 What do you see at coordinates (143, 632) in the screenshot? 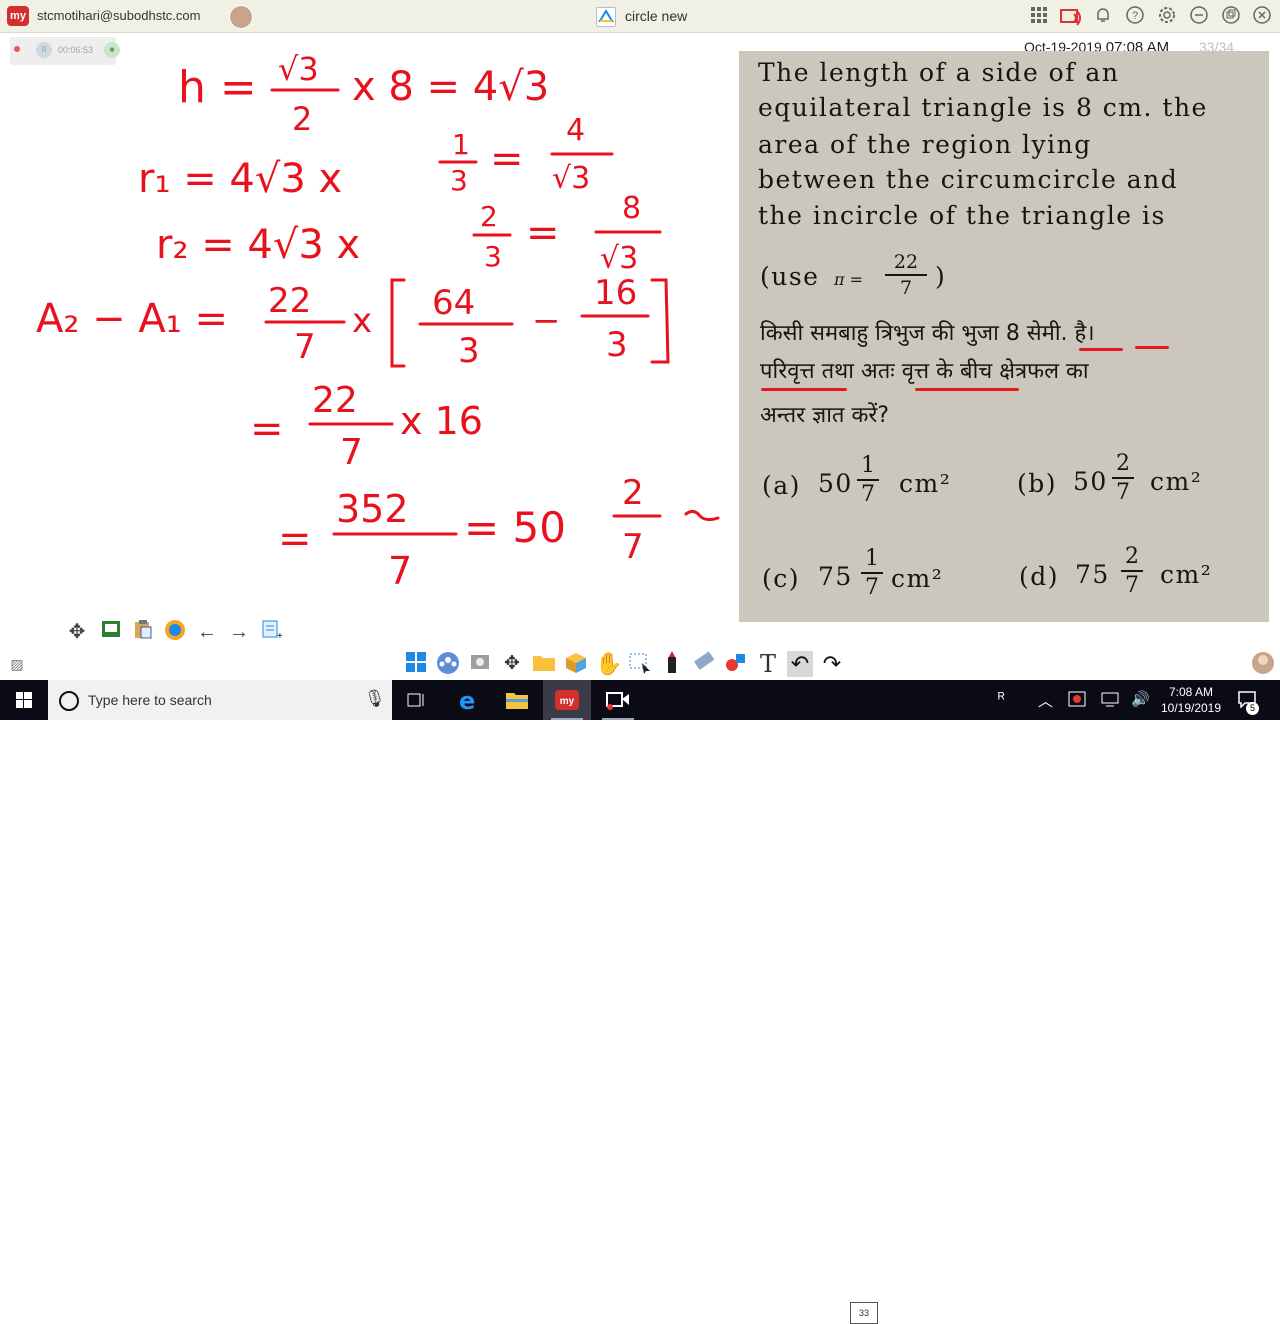
I see `clipboard-icon` at bounding box center [143, 632].